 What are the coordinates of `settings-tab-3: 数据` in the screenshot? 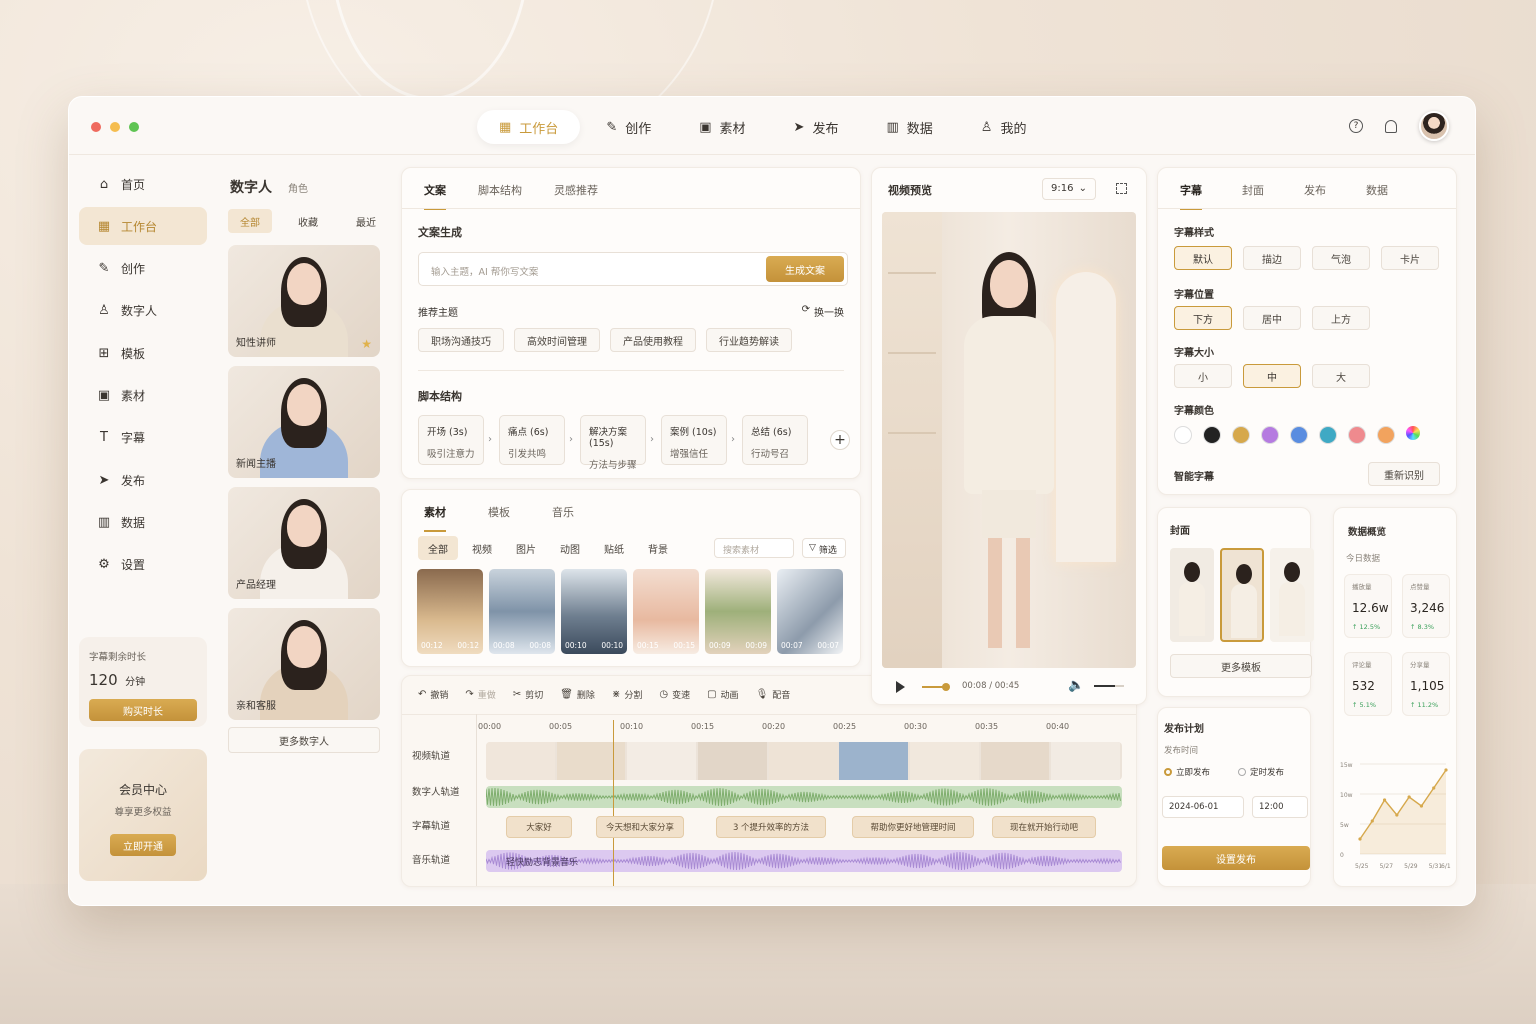 It's located at (1377, 190).